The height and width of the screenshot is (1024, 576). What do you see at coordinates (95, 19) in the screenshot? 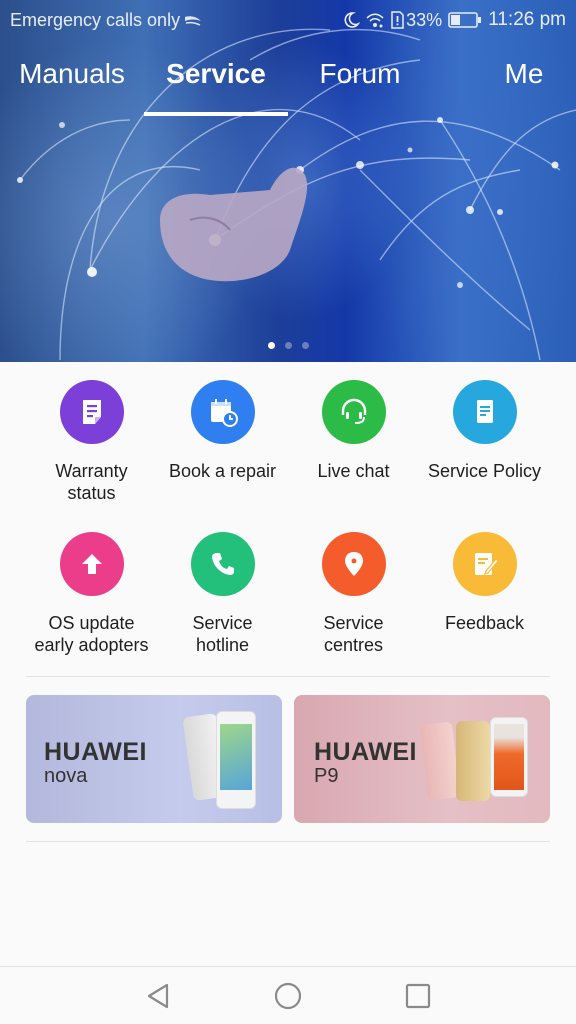
I see `carrier-text: Emergency calls only` at bounding box center [95, 19].